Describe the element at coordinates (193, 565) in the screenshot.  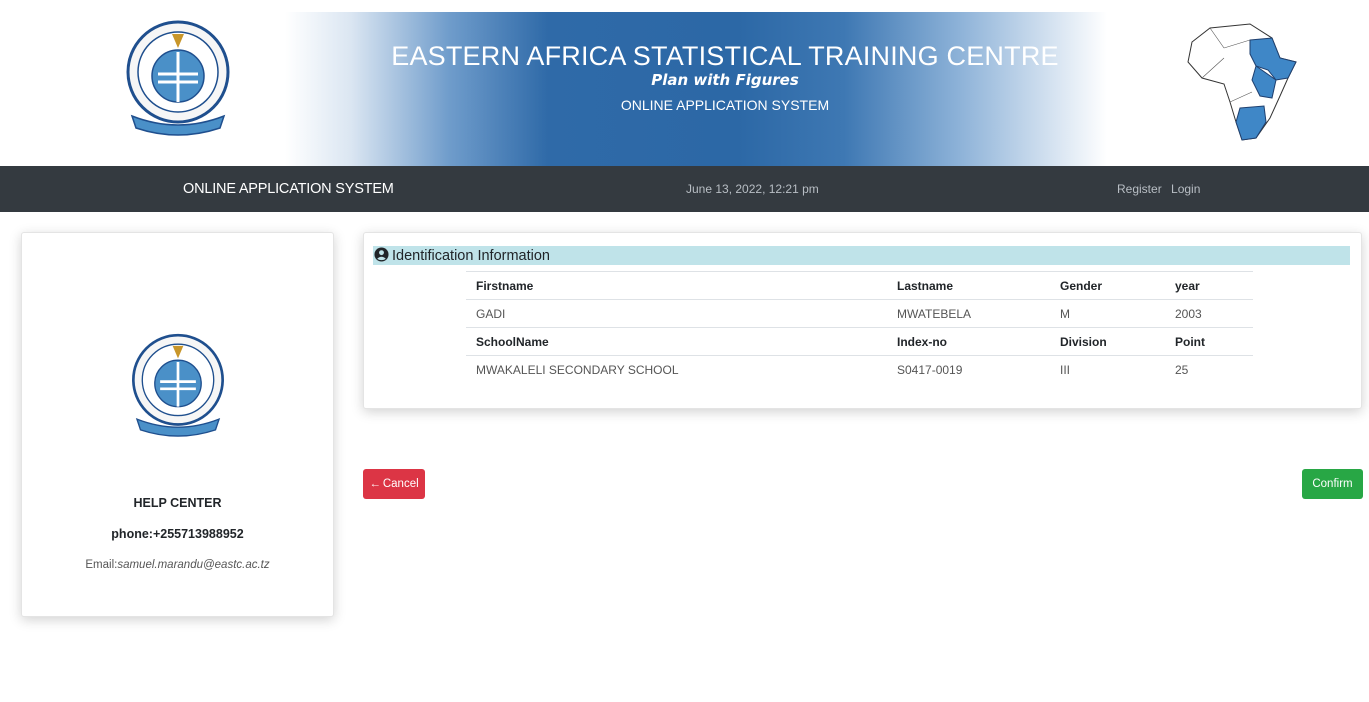
I see `help-email-address: samuel.marandu@eastc.ac.tz` at that location.